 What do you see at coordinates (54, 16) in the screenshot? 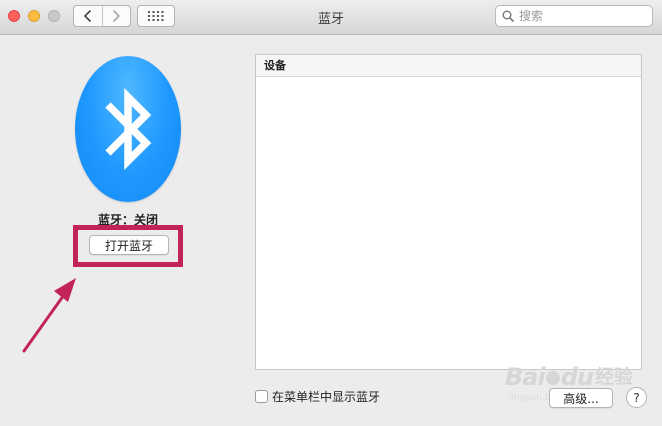
I see `zoom-window-button` at bounding box center [54, 16].